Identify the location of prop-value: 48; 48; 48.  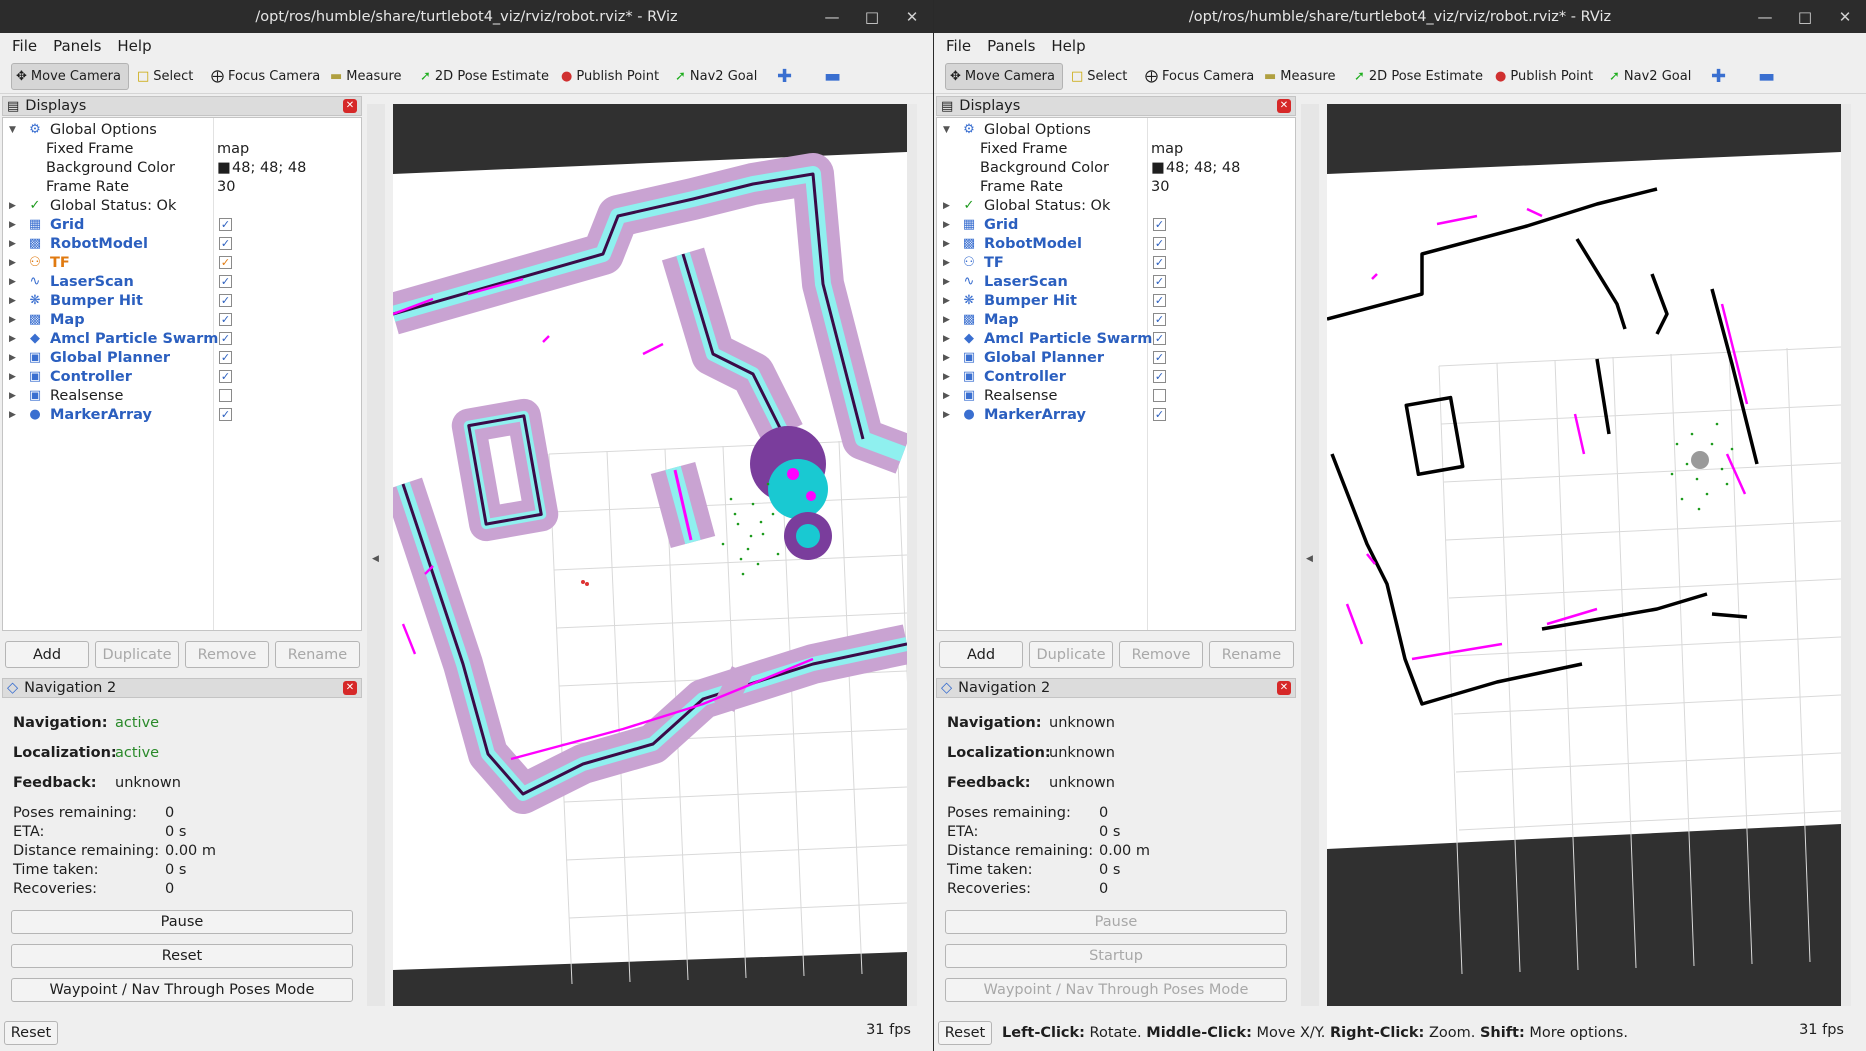
(269, 168).